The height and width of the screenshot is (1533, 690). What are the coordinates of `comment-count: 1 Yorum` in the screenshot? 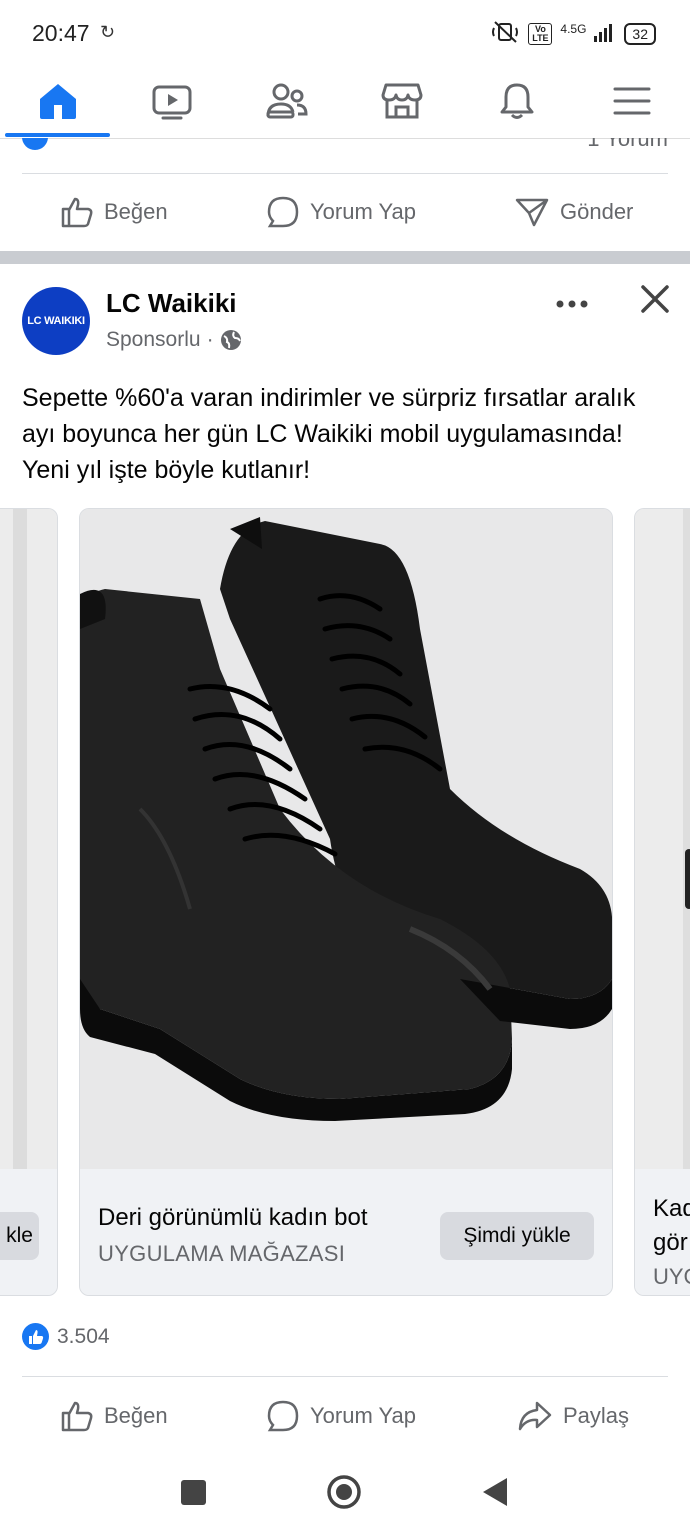 It's located at (627, 145).